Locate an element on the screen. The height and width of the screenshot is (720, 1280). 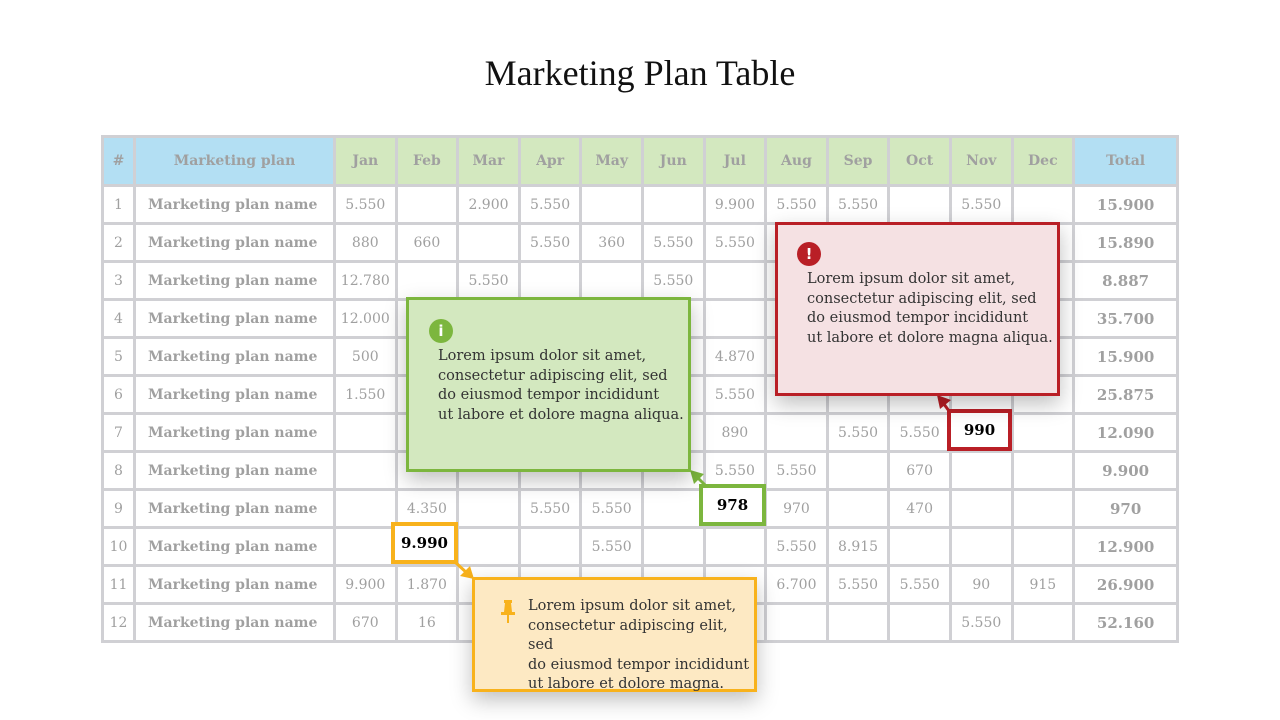
month-value-cell: 12.000 is located at coordinates (365, 318).